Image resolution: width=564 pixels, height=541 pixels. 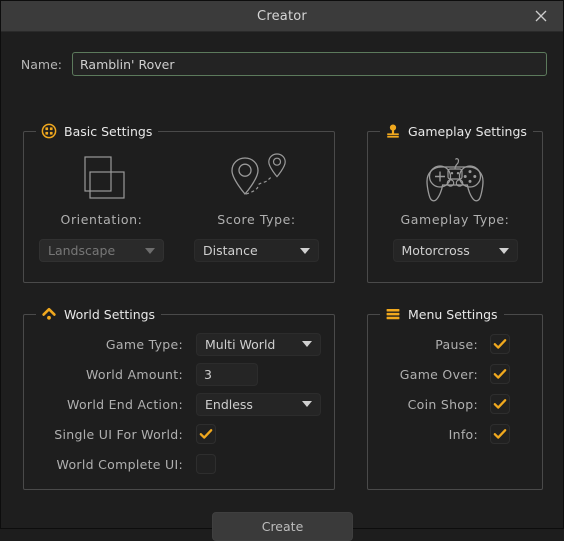 I want to click on world-amount-row: World Amount:, so click(x=179, y=374).